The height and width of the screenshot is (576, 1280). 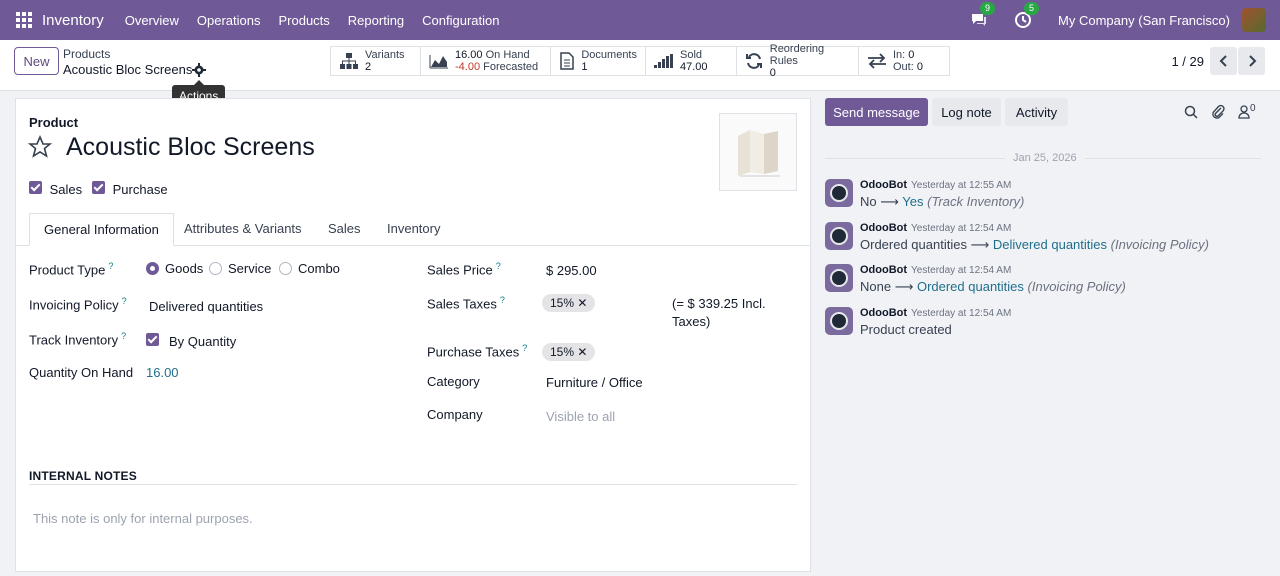 I want to click on track-inventory-checkbox: By Quantity, so click(x=191, y=341).